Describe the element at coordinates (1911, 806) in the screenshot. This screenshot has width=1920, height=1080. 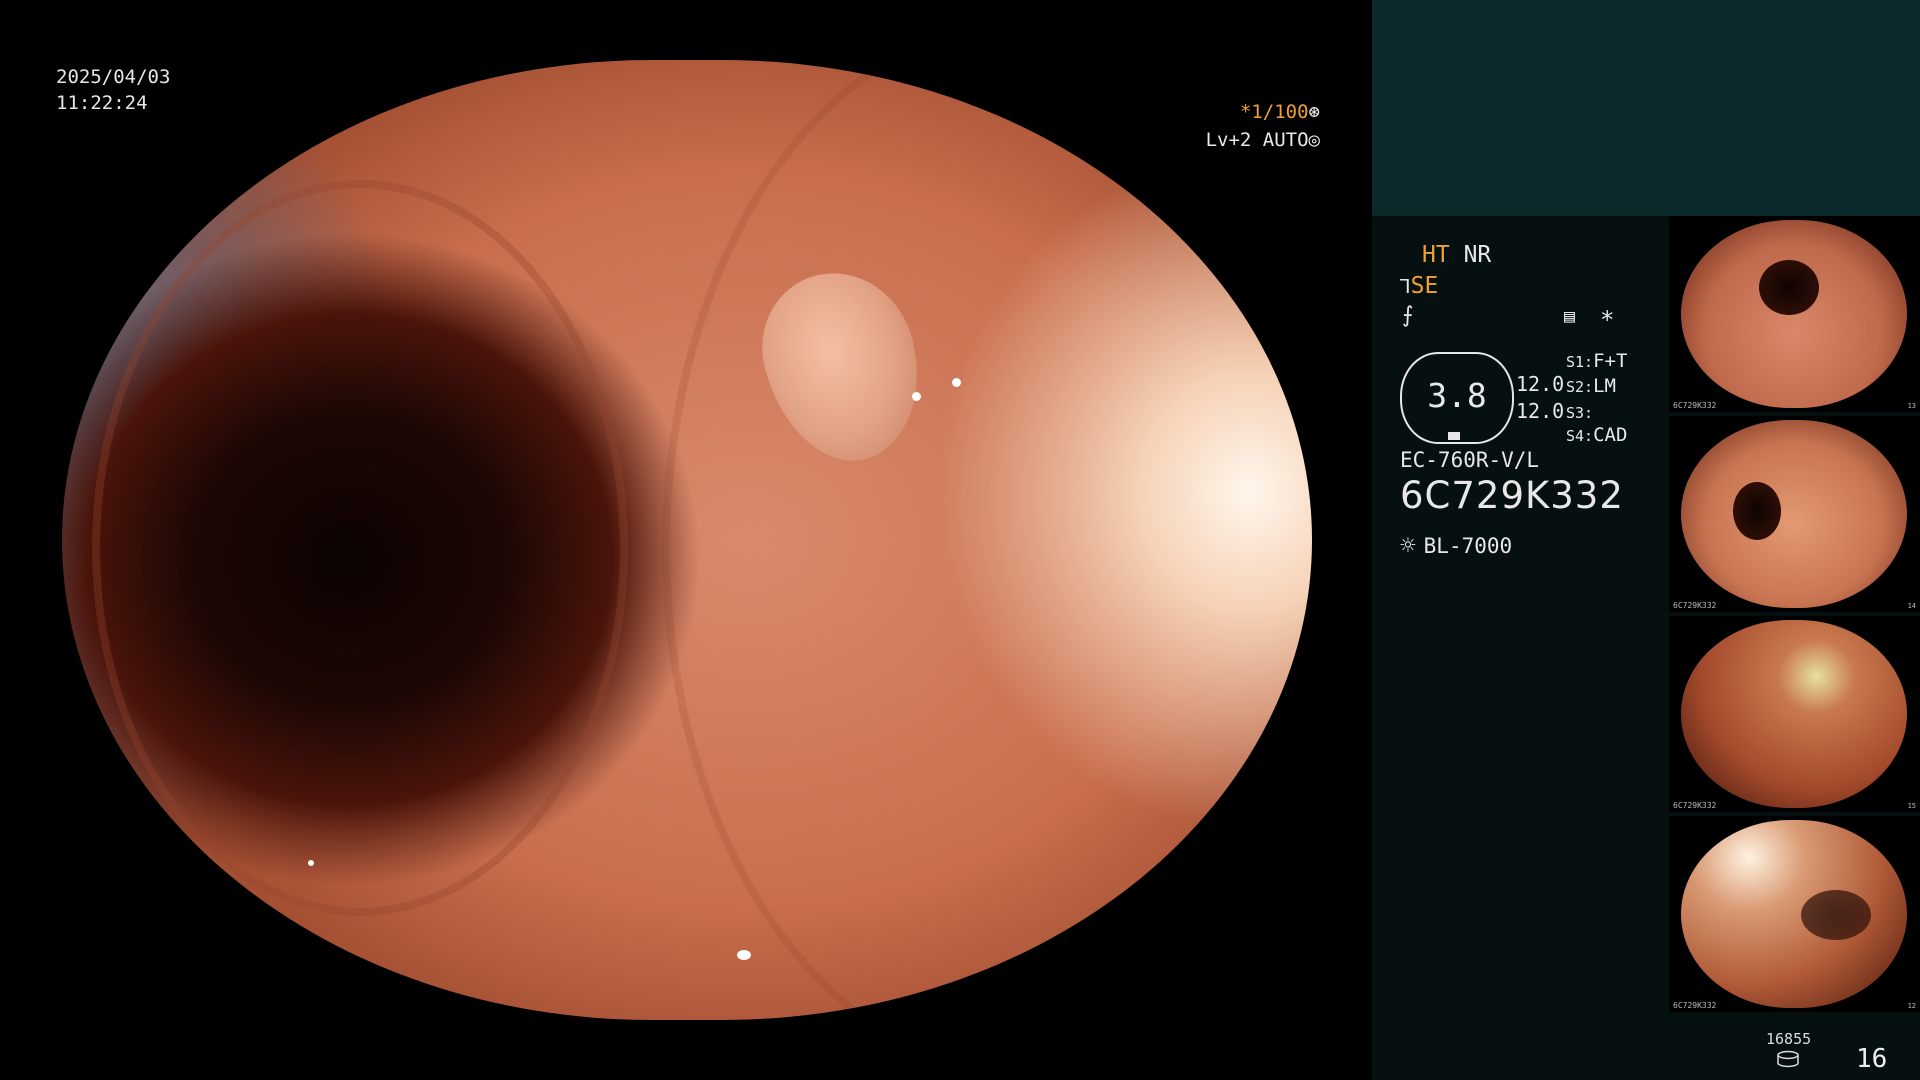
I see `thumbnail-index: 15` at that location.